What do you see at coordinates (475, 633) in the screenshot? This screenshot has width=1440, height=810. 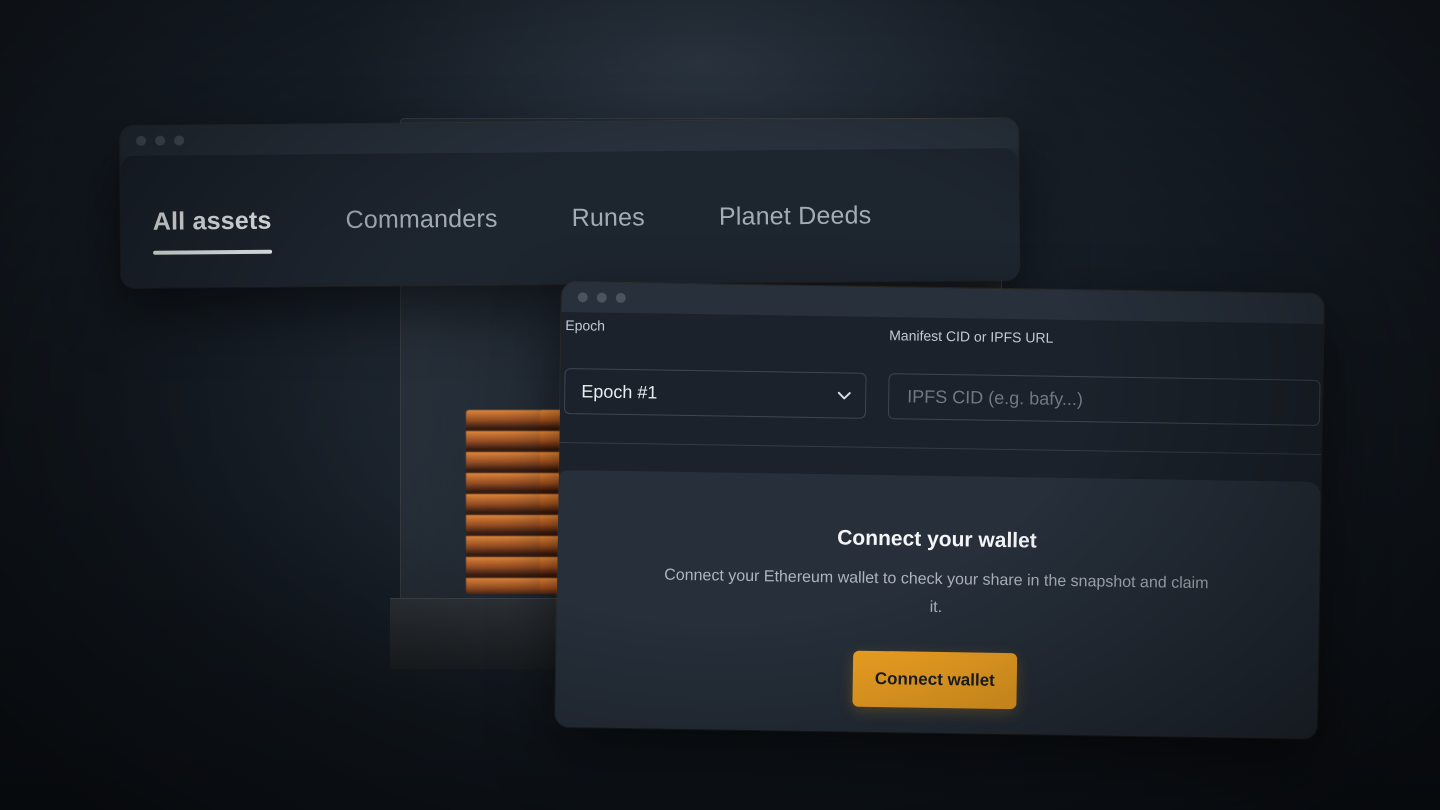 I see `vault-marble-base` at bounding box center [475, 633].